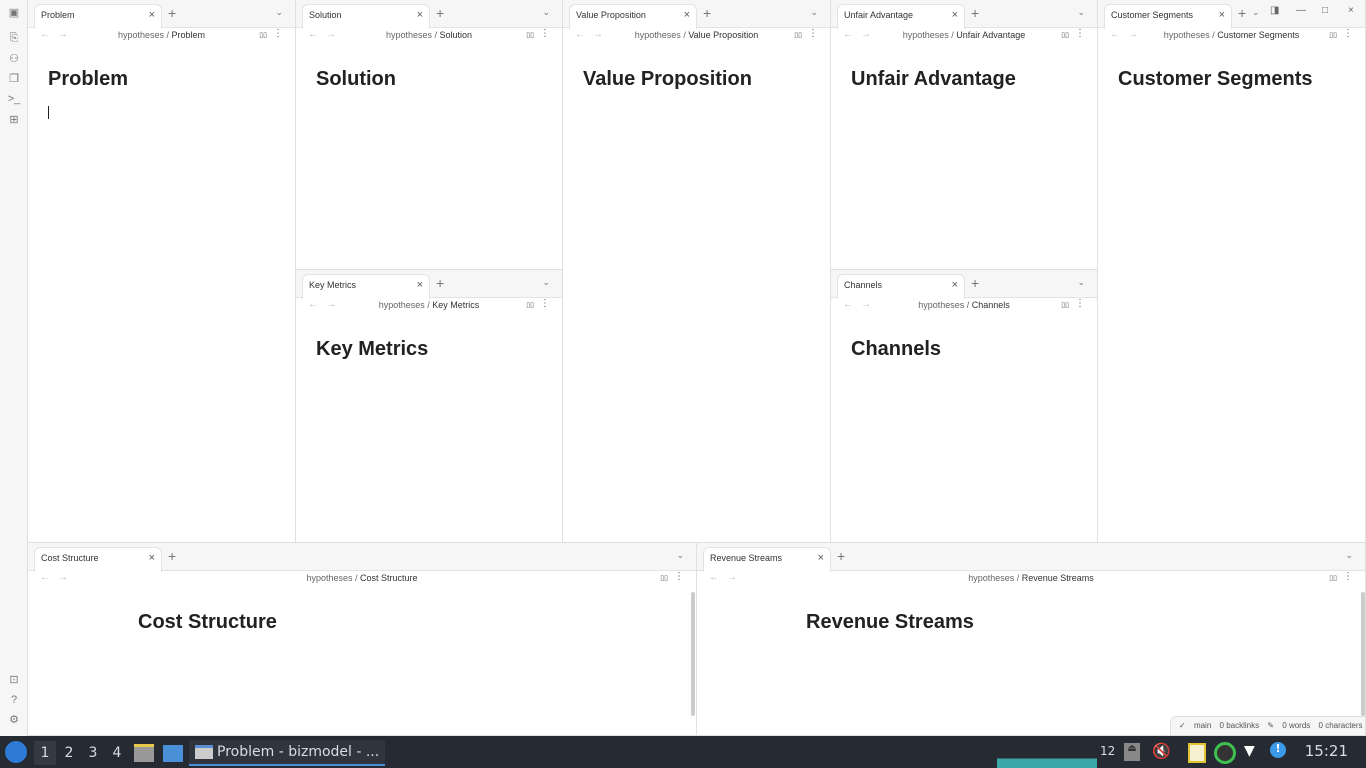 The width and height of the screenshot is (1366, 768). Describe the element at coordinates (723, 35) in the screenshot. I see `breadcrumb-file: Value Proposition` at that location.